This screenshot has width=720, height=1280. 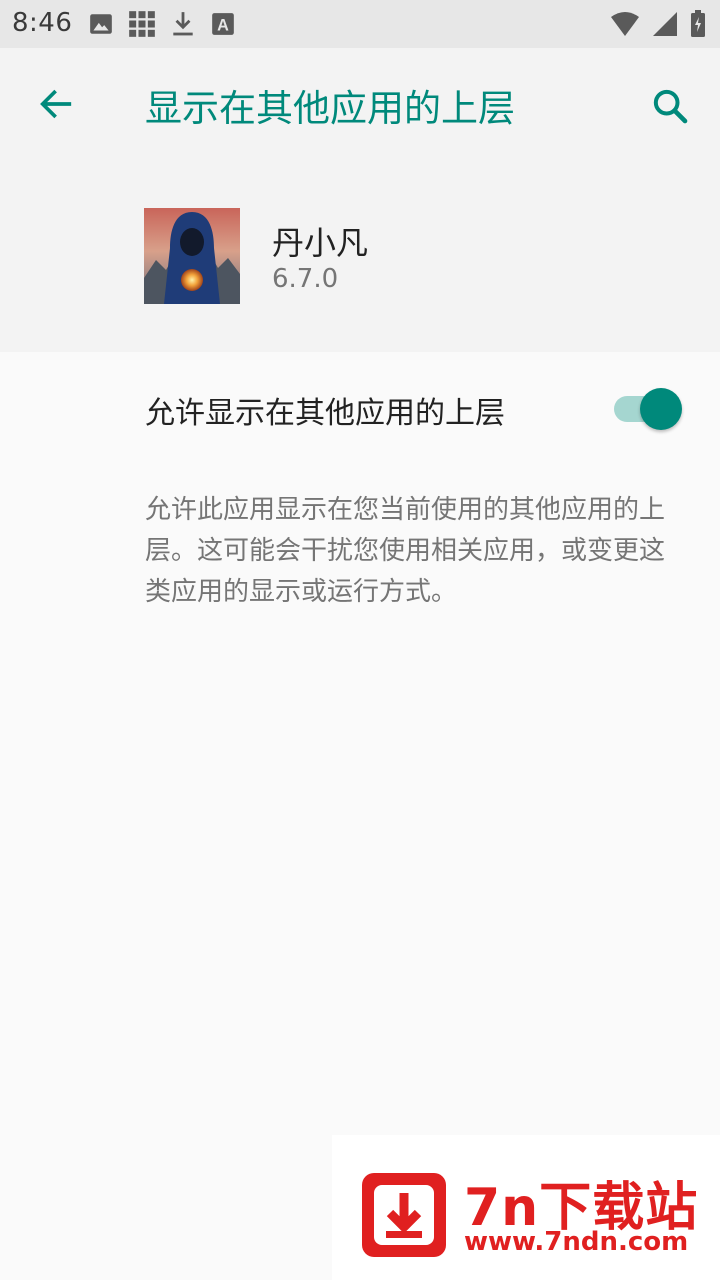 I want to click on toggle-thumb, so click(x=661, y=409).